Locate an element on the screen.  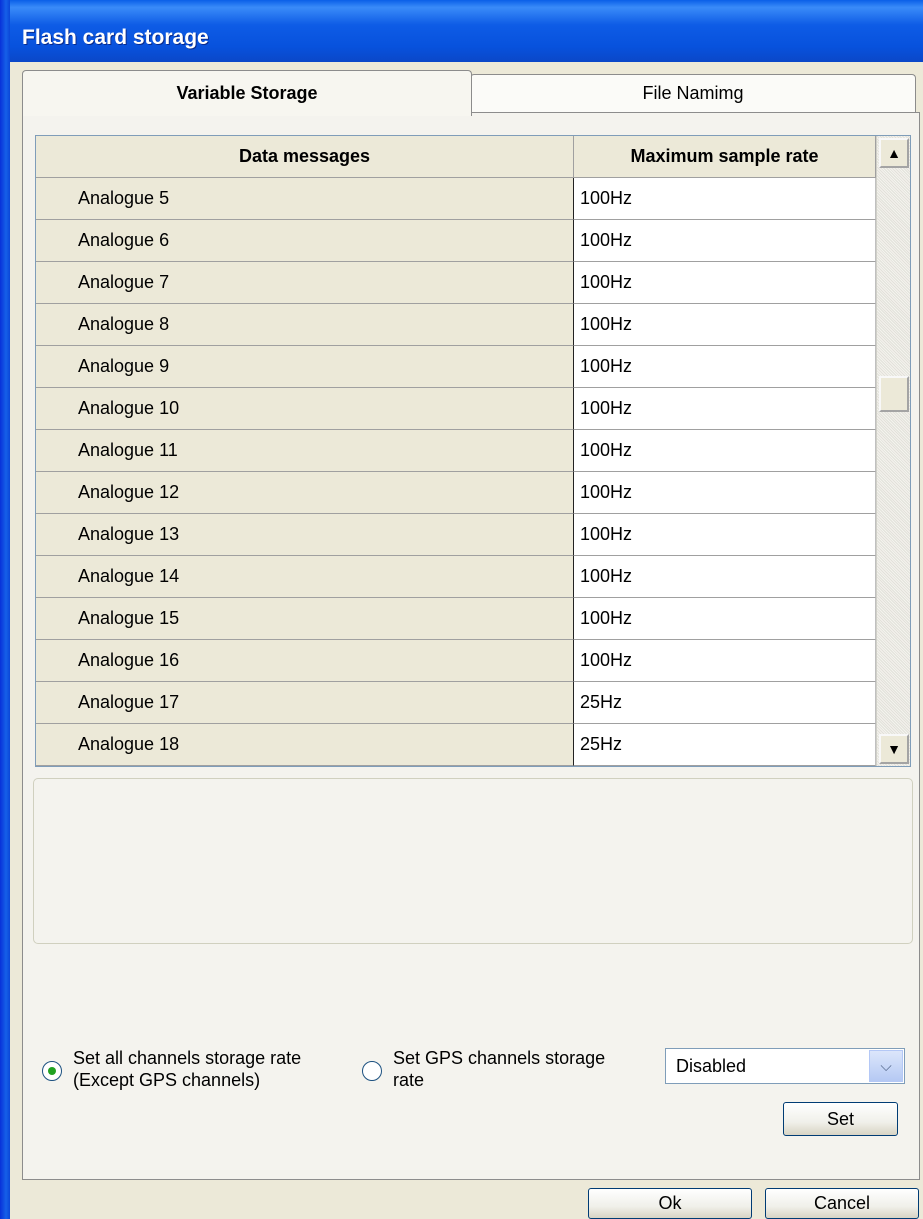
arrow-down-icon: ▼ is located at coordinates (894, 749).